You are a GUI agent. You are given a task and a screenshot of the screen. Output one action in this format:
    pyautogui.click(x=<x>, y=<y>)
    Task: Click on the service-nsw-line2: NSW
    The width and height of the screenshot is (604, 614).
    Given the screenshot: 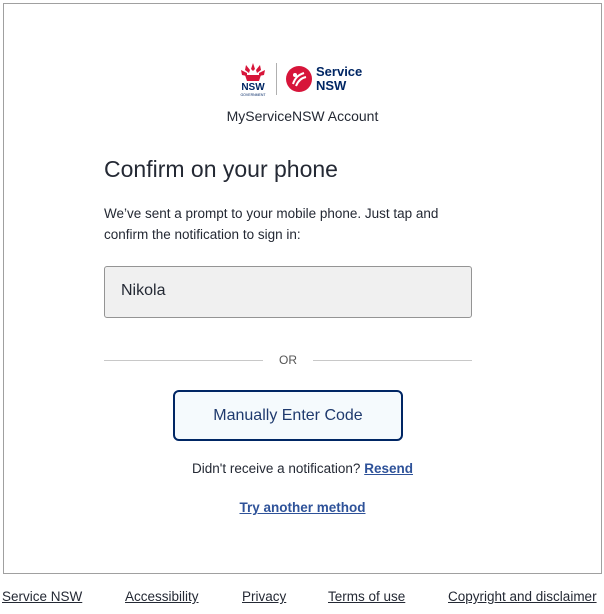 What is the action you would take?
    pyautogui.click(x=331, y=85)
    